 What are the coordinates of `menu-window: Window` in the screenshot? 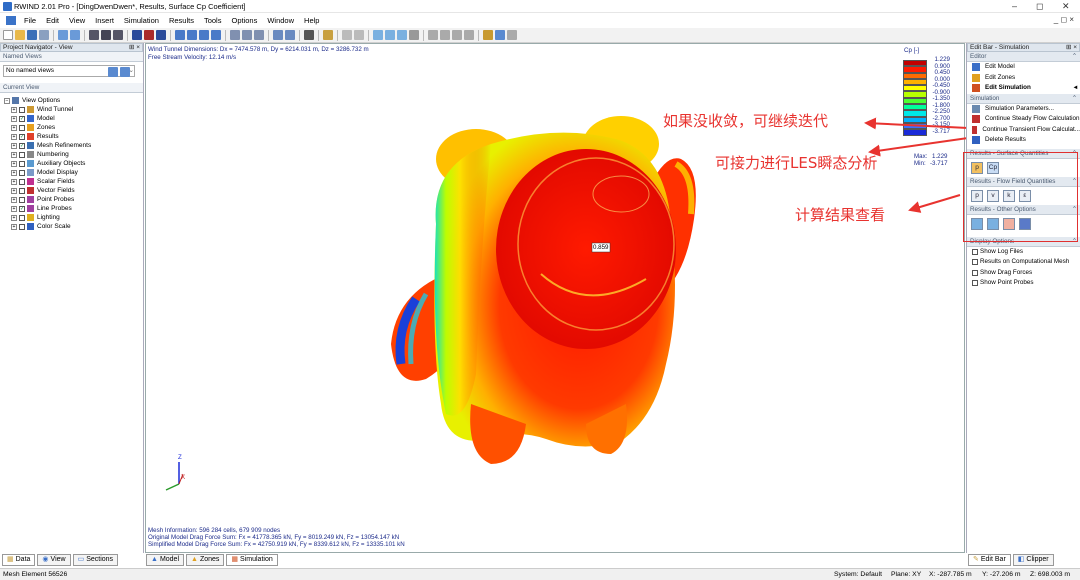 It's located at (280, 20).